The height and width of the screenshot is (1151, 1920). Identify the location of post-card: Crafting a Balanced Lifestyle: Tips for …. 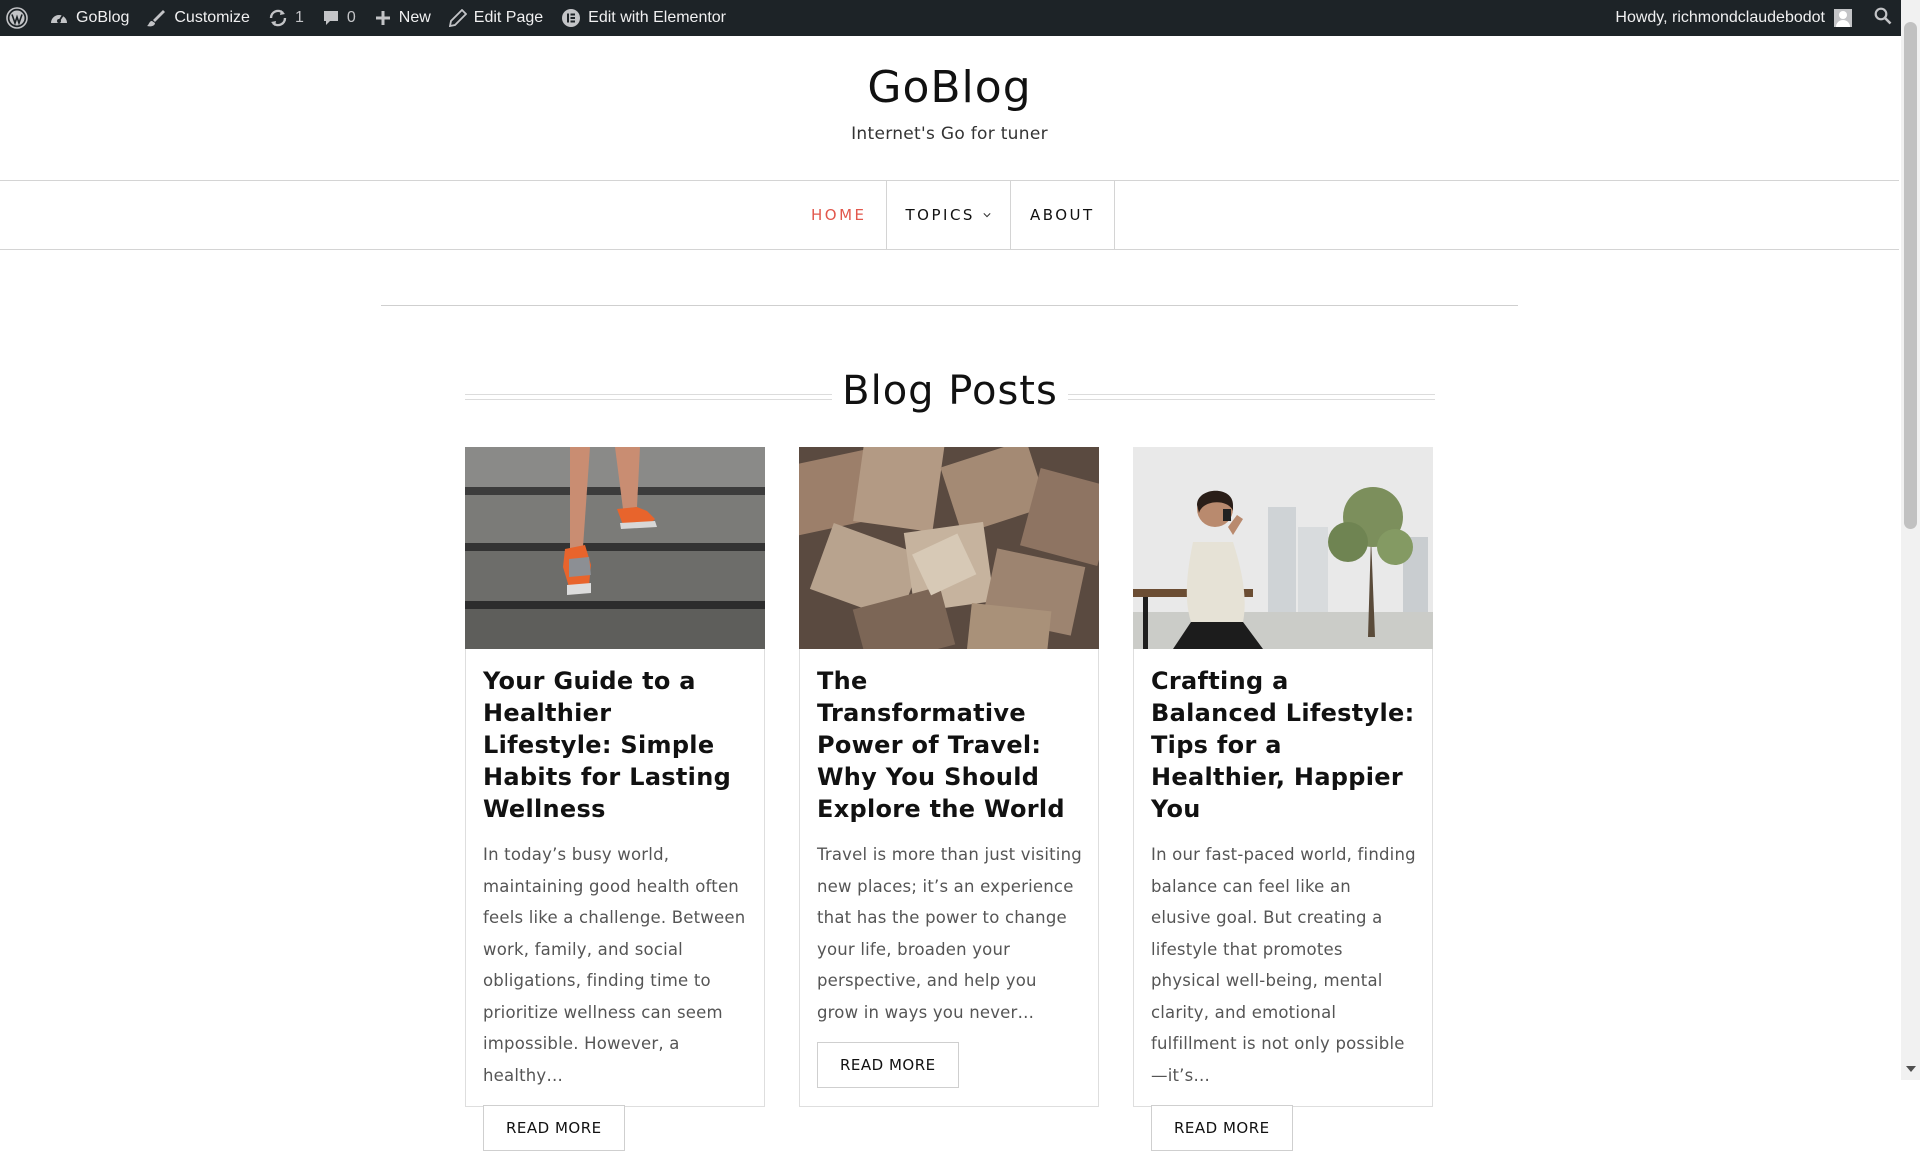
(1283, 799).